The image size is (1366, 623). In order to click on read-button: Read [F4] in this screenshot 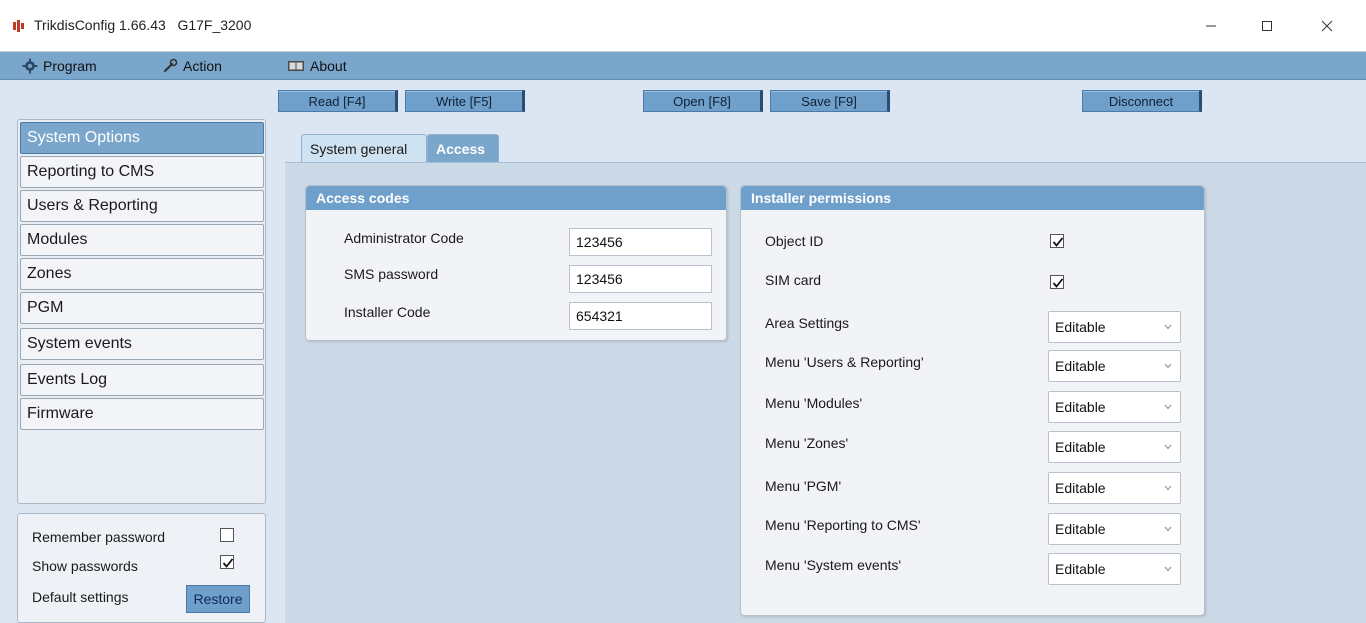, I will do `click(338, 101)`.